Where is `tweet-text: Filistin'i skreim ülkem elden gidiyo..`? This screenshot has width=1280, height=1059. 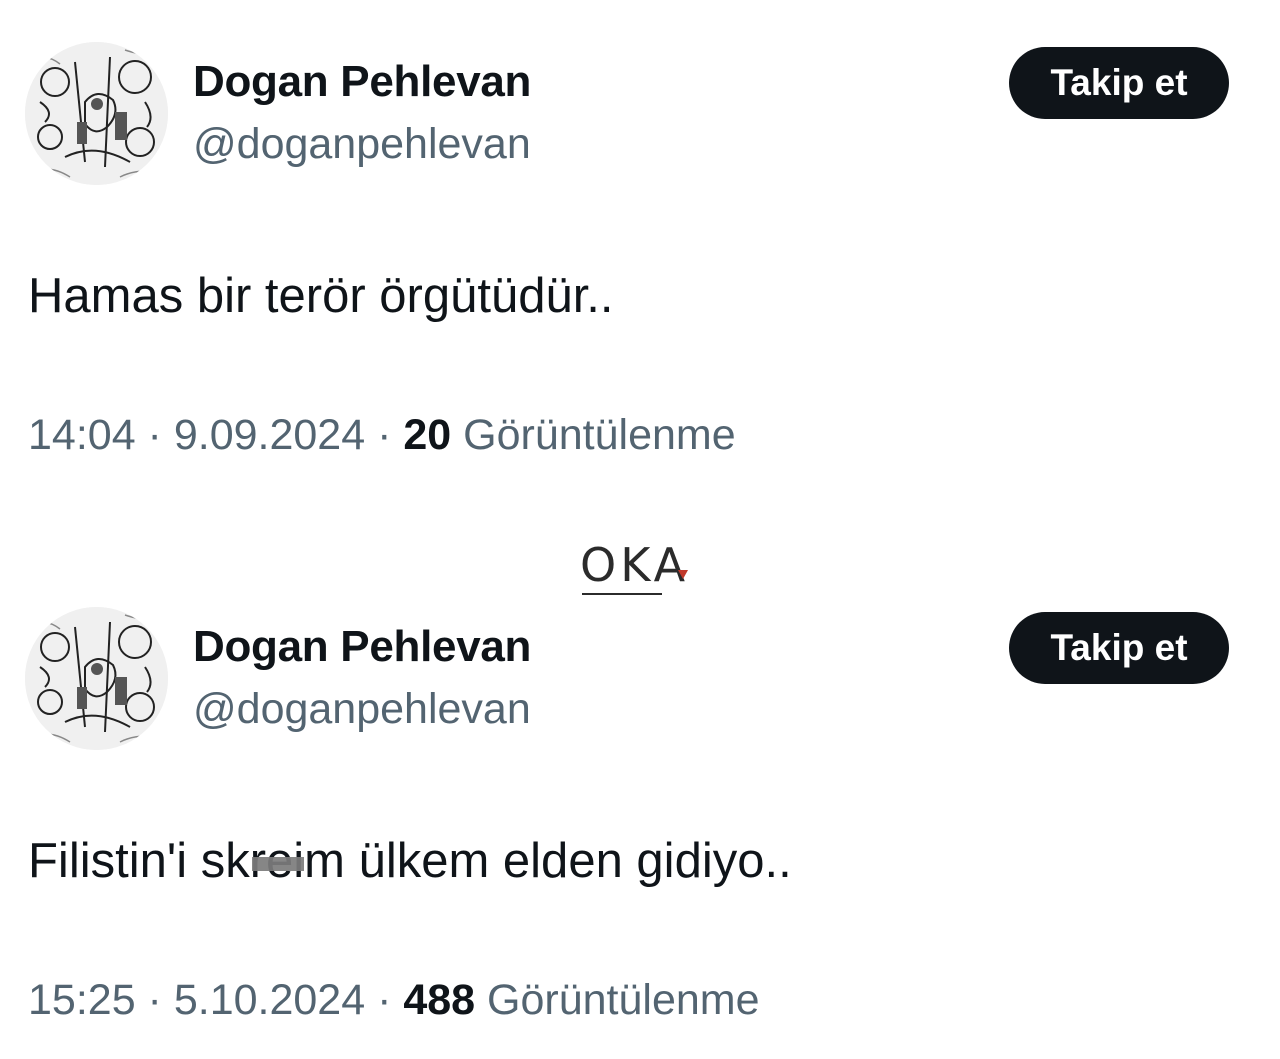
tweet-text: Filistin'i skreim ülkem elden gidiyo.. is located at coordinates (410, 861).